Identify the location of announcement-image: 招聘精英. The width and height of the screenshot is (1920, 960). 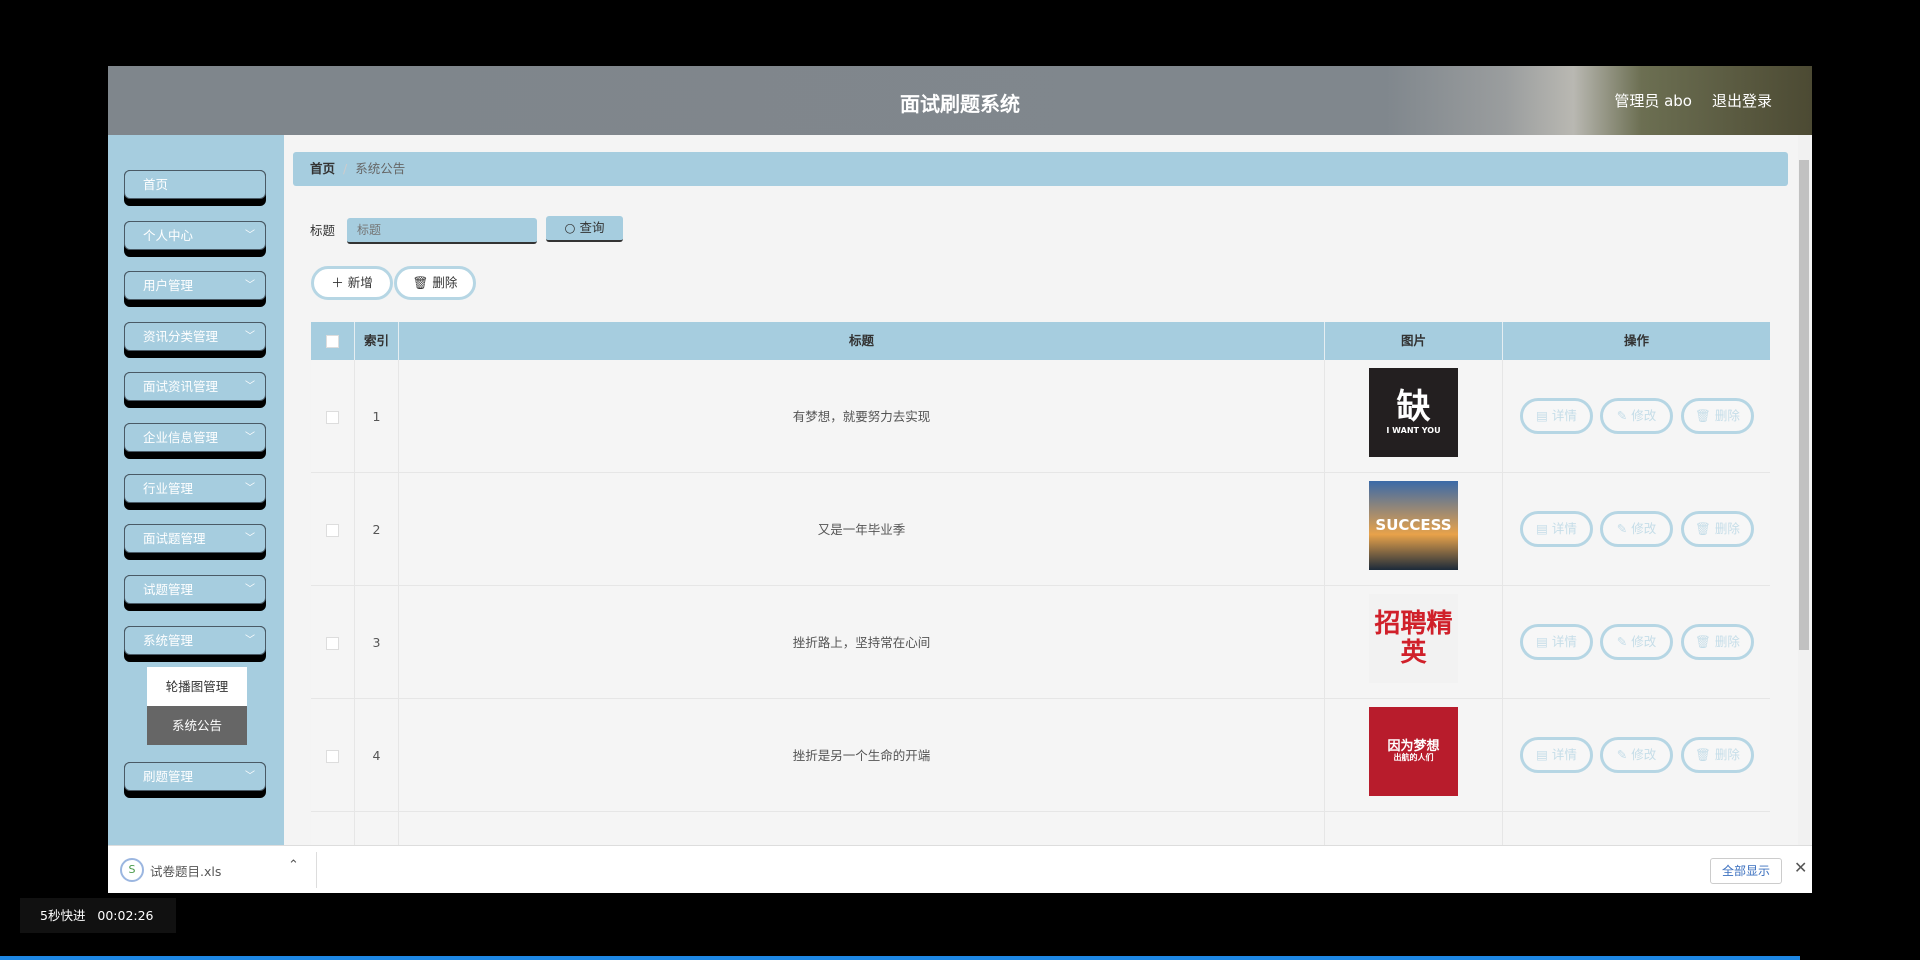
(1413, 638).